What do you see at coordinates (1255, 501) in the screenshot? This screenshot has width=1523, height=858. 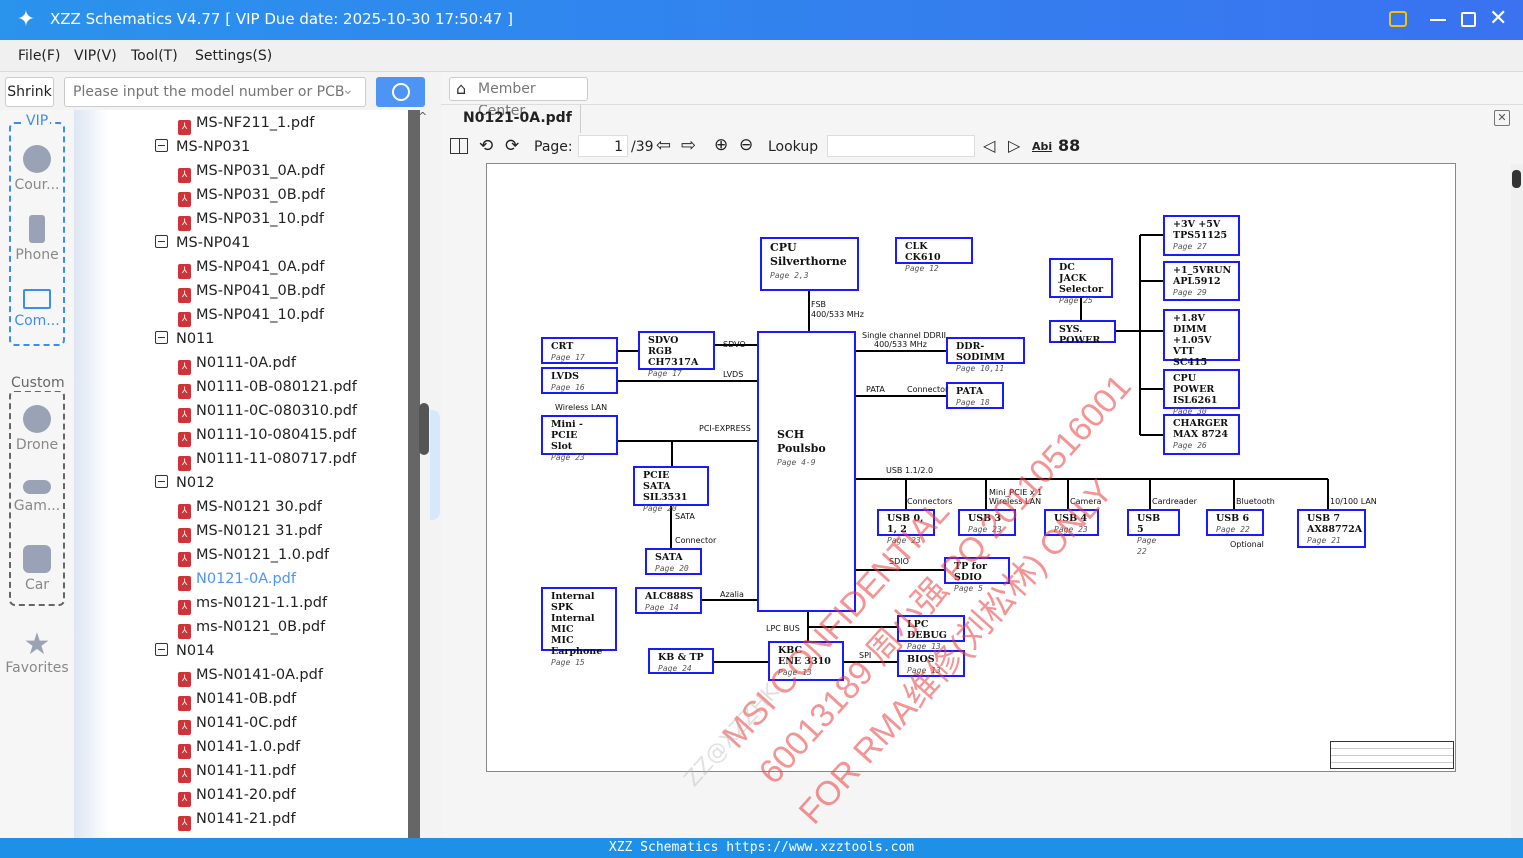 I see `wire-label: Bluetooth` at bounding box center [1255, 501].